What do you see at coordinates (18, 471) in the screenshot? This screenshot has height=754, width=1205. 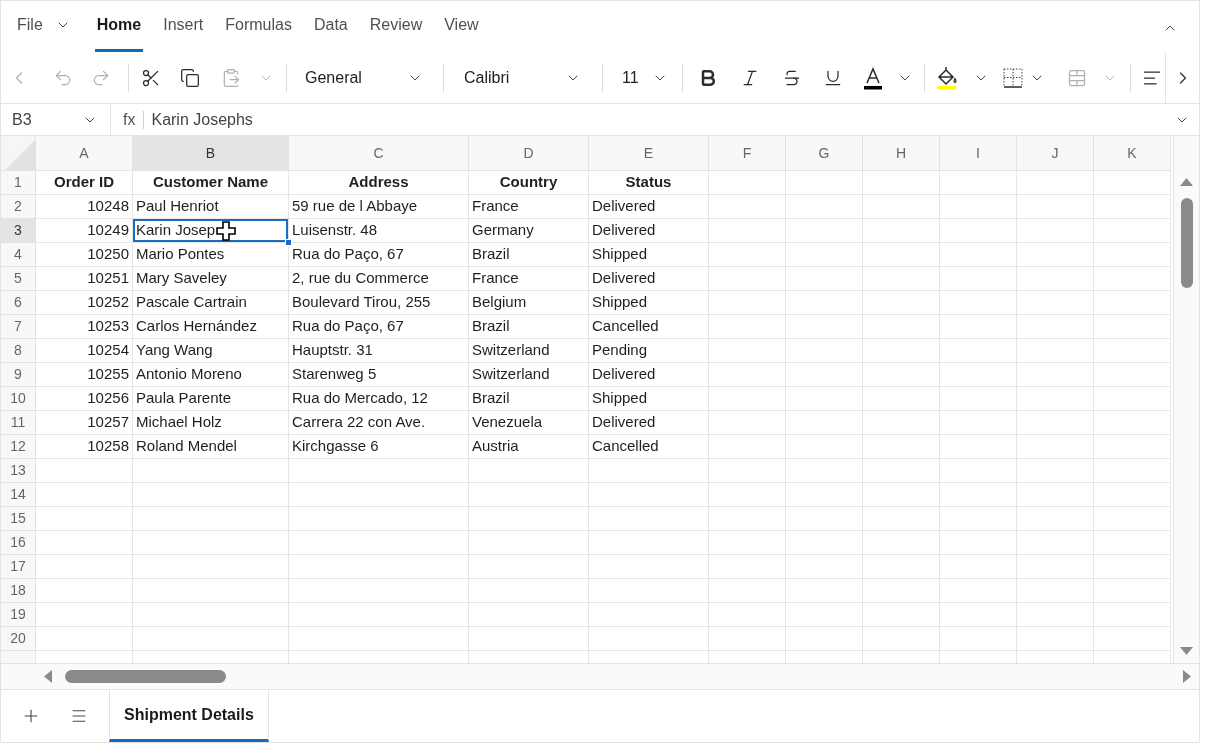 I see `row-header: 13` at bounding box center [18, 471].